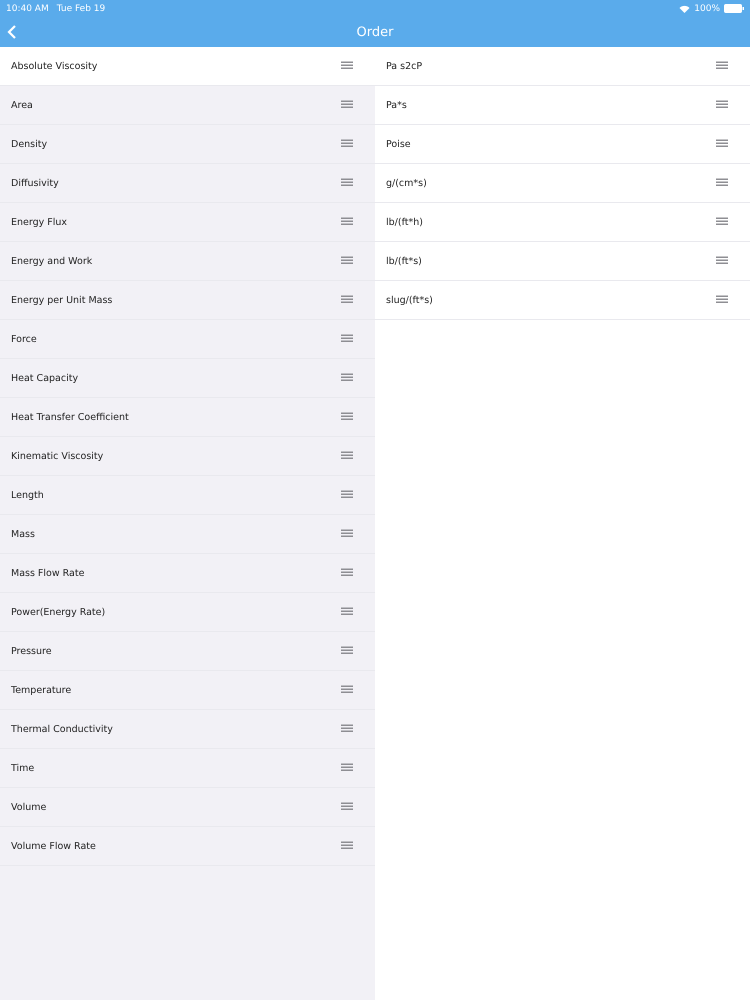  Describe the element at coordinates (406, 183) in the screenshot. I see `unit-label: g/(cm*s)` at that location.